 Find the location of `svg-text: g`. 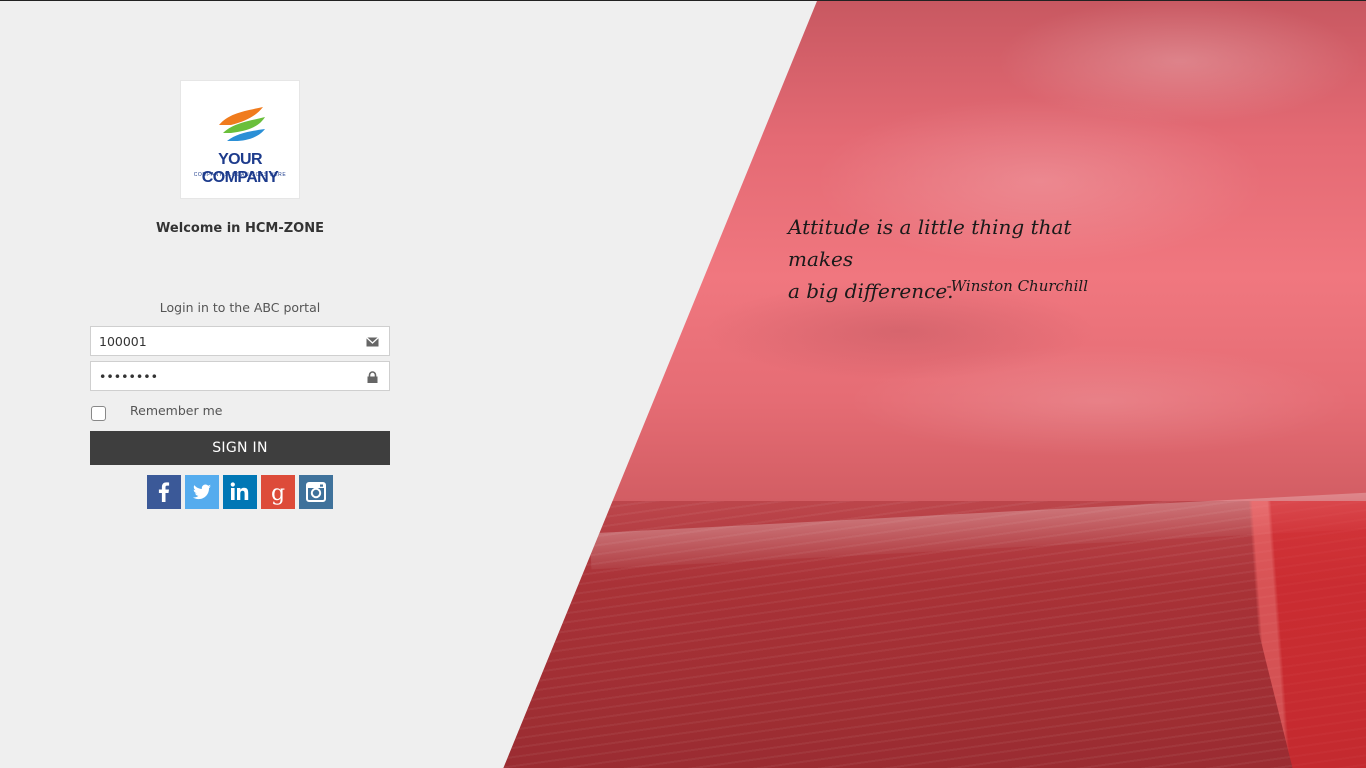

svg-text: g is located at coordinates (278, 493).